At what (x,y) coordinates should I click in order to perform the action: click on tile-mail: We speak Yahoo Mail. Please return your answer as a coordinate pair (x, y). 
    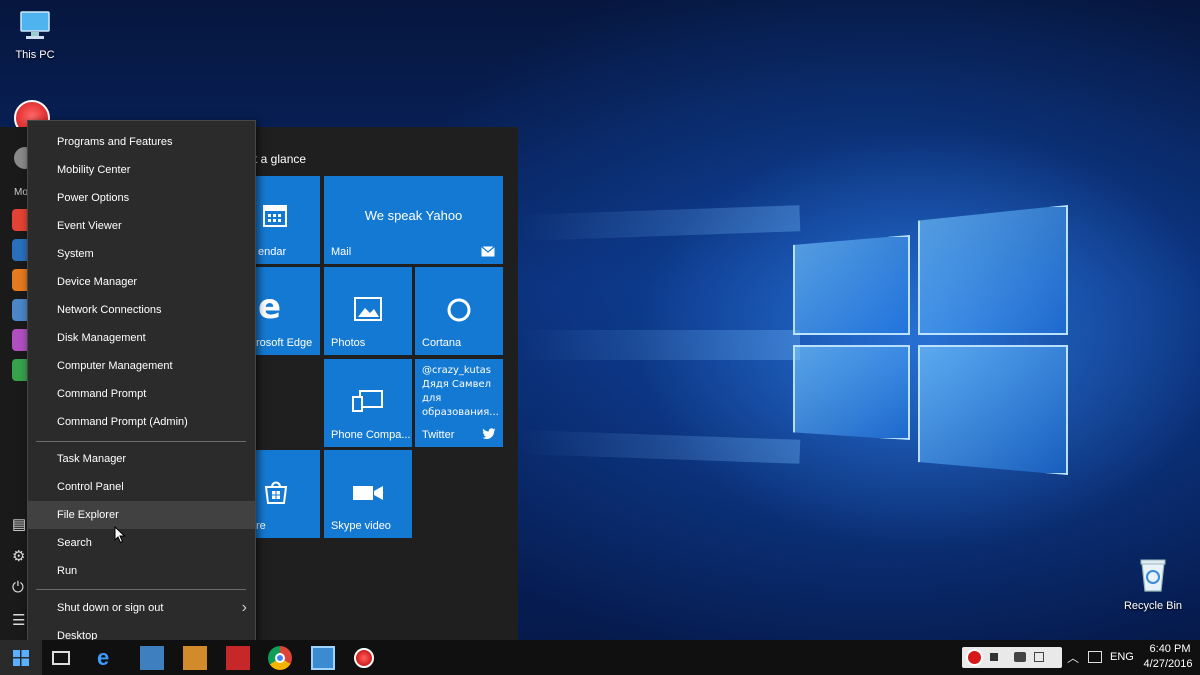
    Looking at the image, I should click on (413, 220).